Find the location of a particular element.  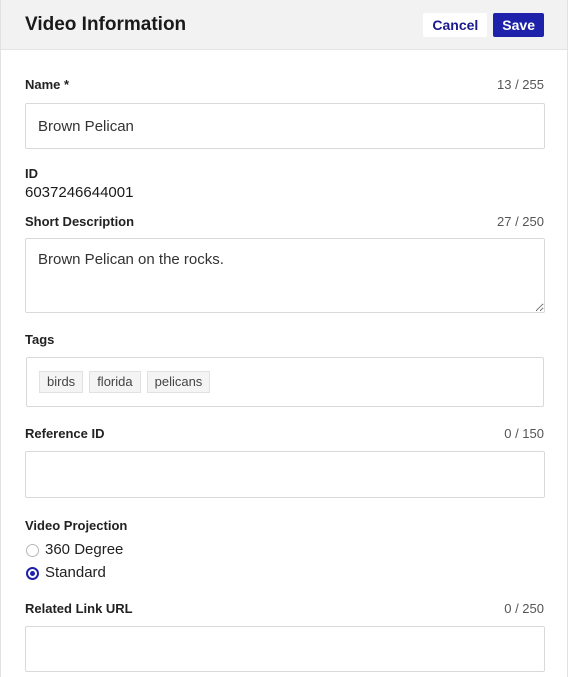

video-projection-label: Video Projection is located at coordinates (76, 525).